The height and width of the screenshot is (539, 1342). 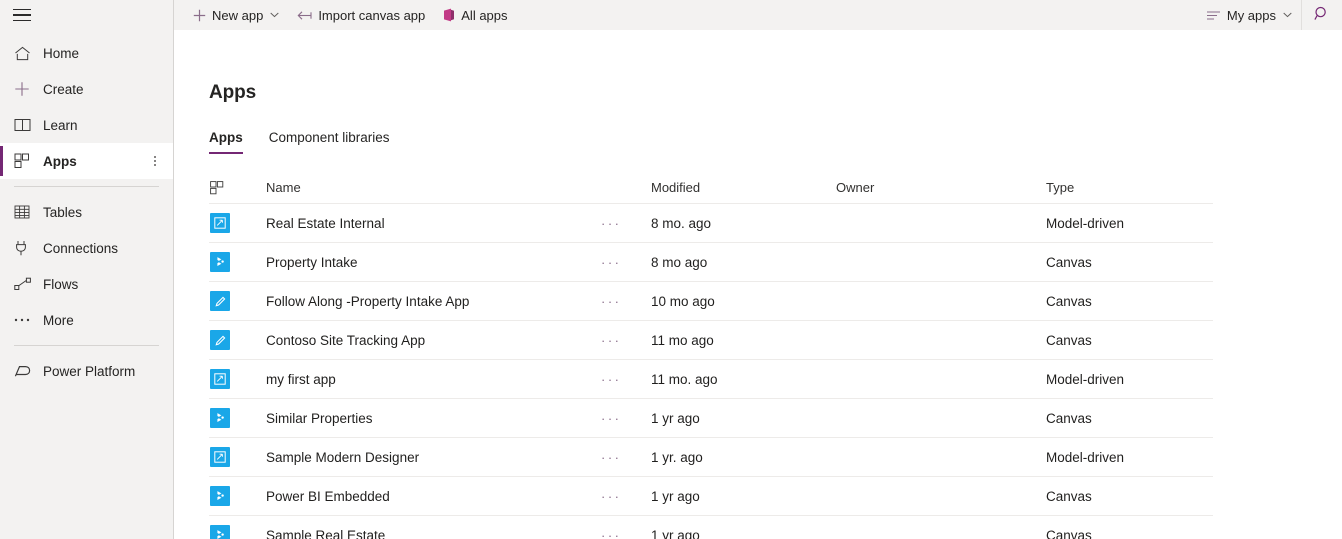 I want to click on import-canvas-app-button: Import canvas app, so click(x=361, y=15).